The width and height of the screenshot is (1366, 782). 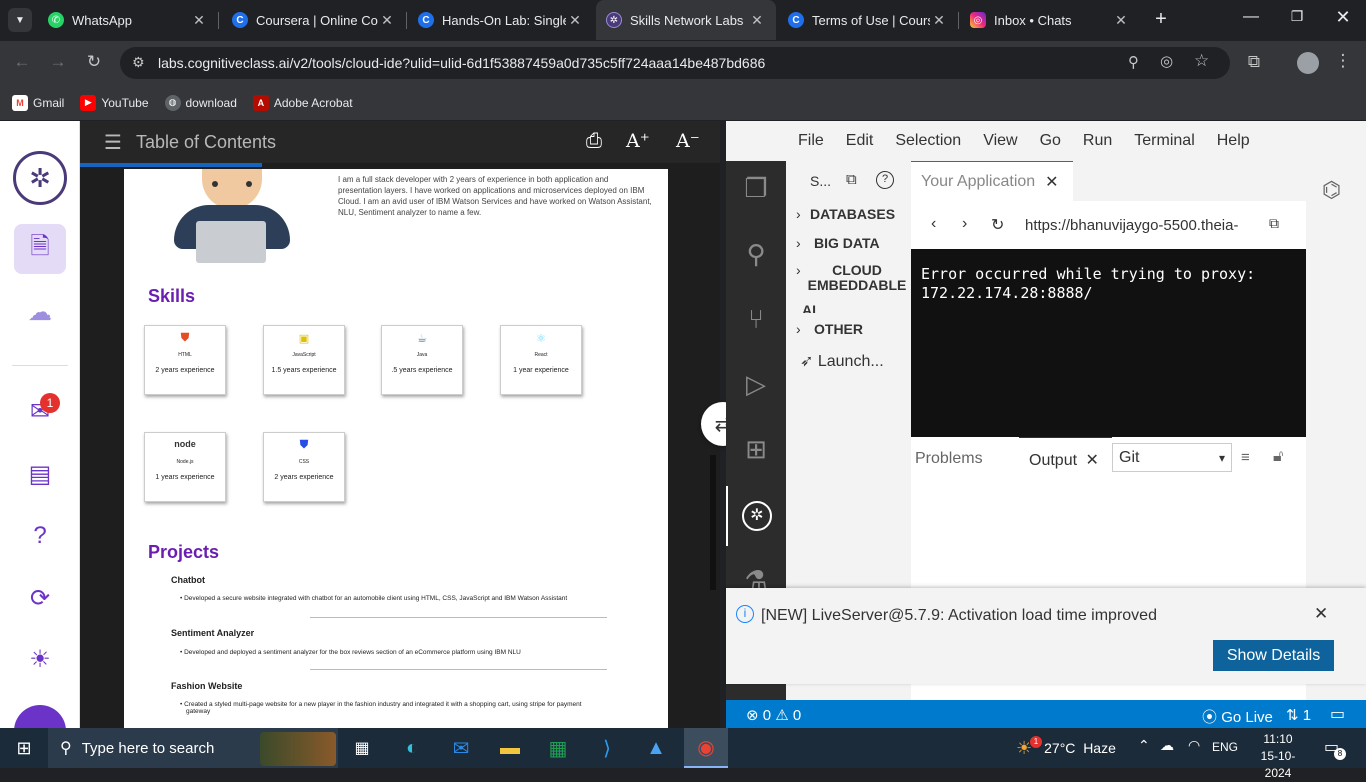 What do you see at coordinates (22, 62) in the screenshot?
I see `back-icon: ←` at bounding box center [22, 62].